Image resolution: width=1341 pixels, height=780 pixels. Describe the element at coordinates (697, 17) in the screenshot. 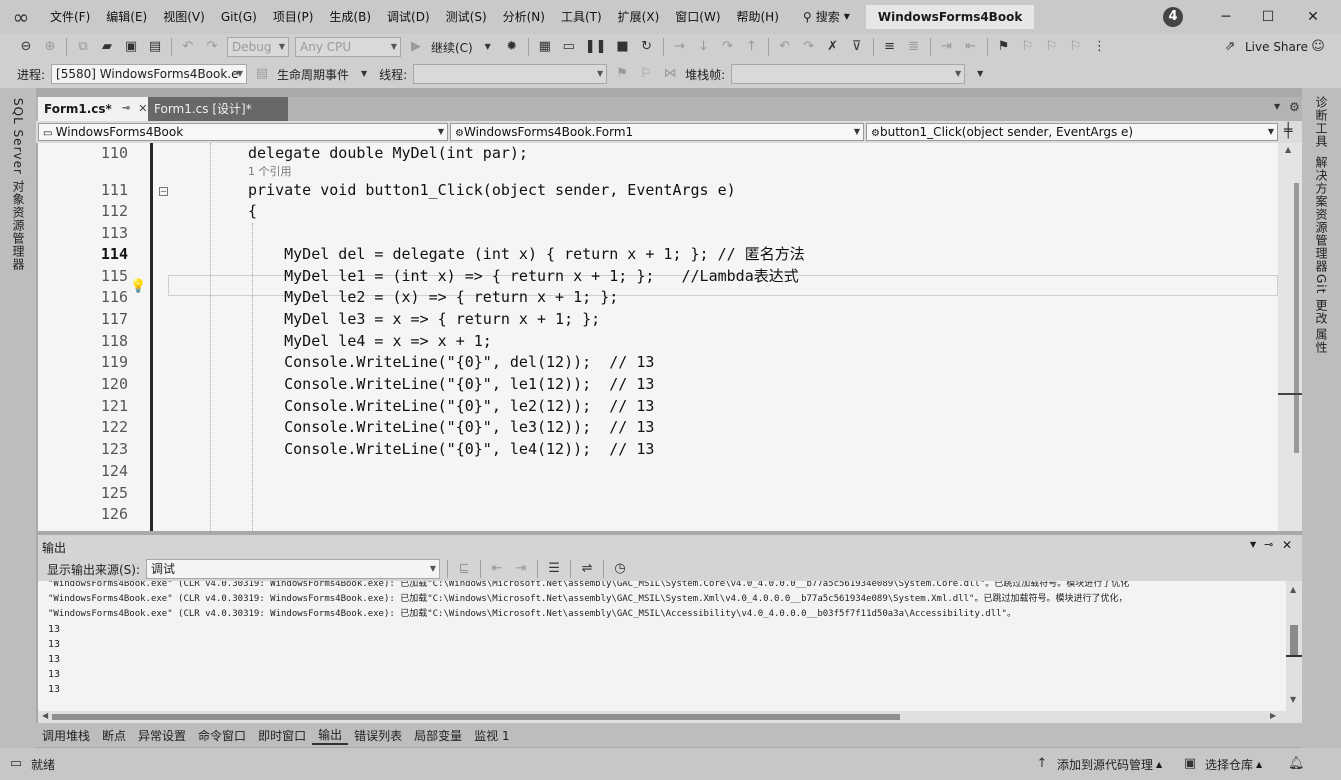

I see `menu-window: 窗口(W)` at that location.